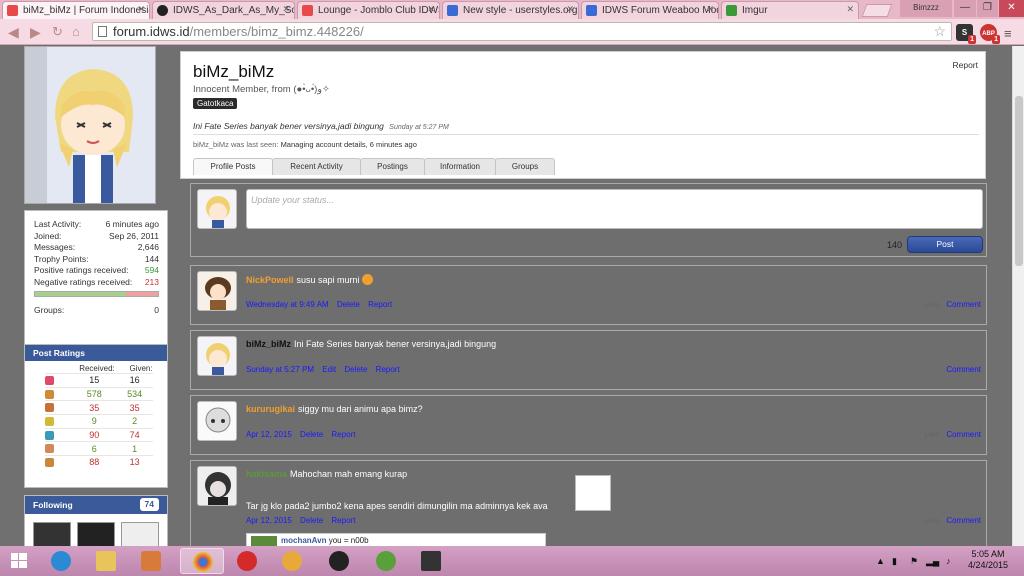  What do you see at coordinates (270, 409) in the screenshot?
I see `post-username: kururugikai` at bounding box center [270, 409].